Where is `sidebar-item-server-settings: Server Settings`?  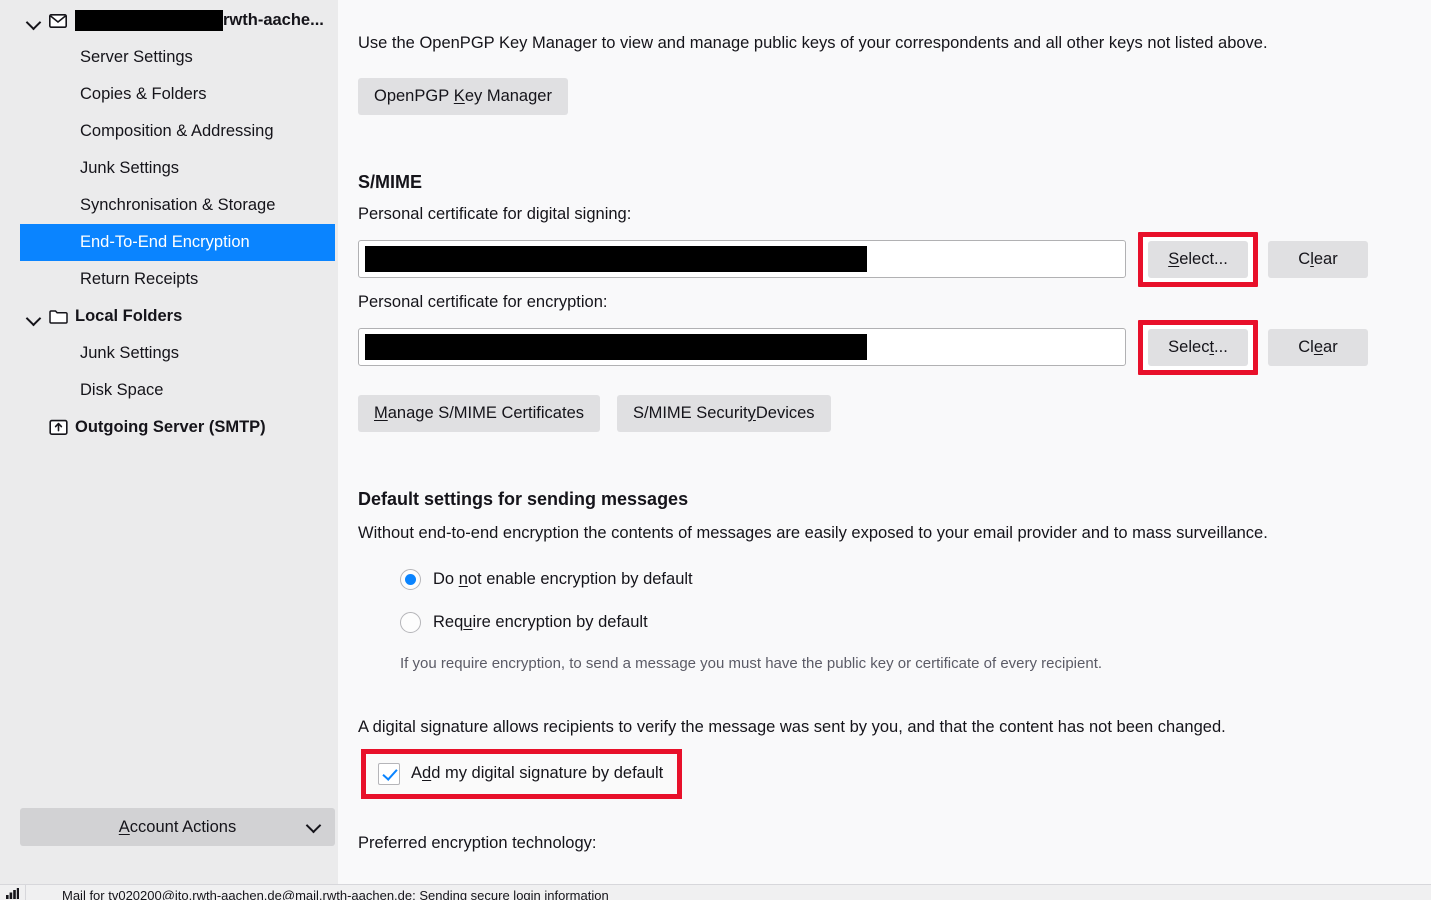
sidebar-item-server-settings: Server Settings is located at coordinates (169, 57).